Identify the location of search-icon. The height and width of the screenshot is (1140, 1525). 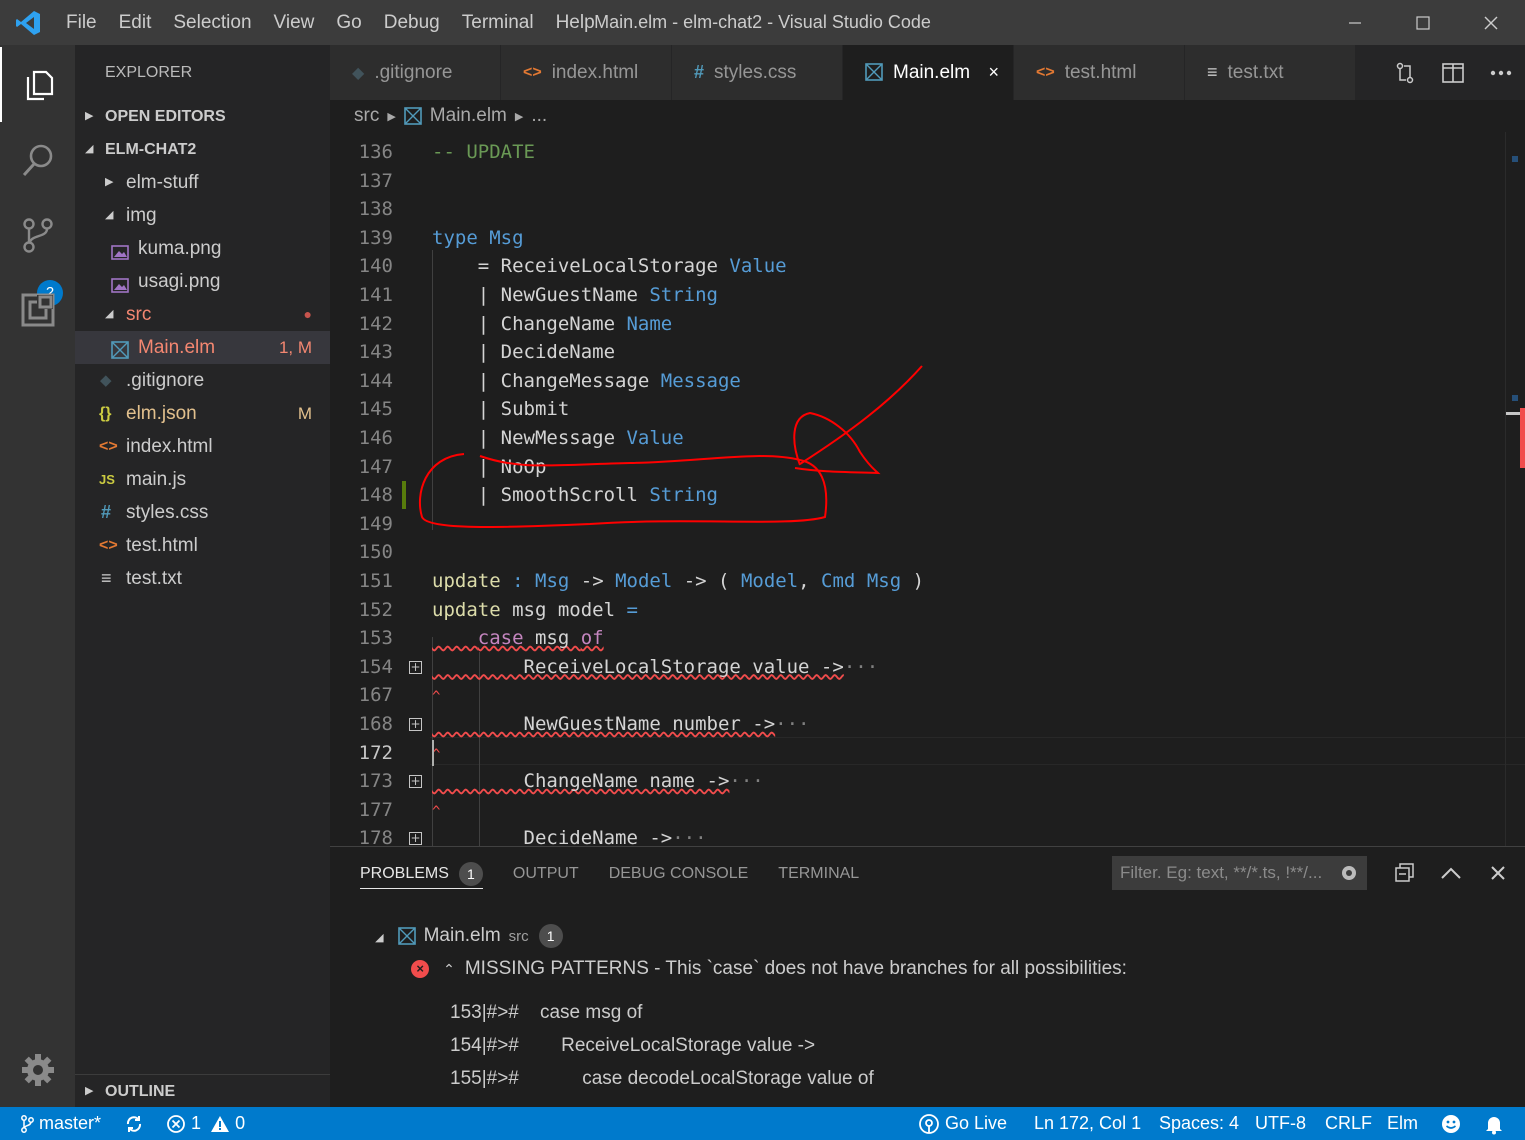
(37, 159).